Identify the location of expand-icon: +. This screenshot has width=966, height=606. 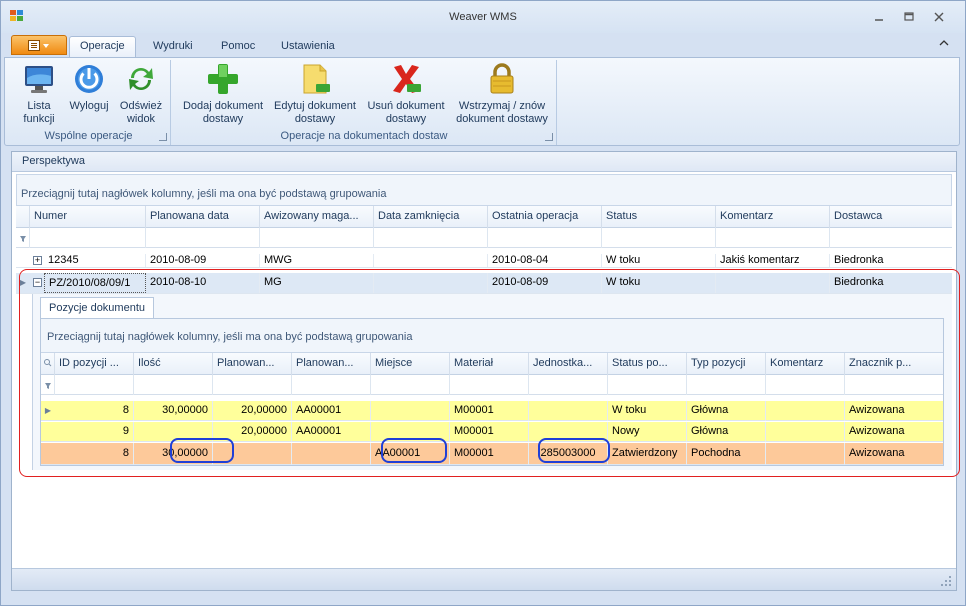
(37, 260).